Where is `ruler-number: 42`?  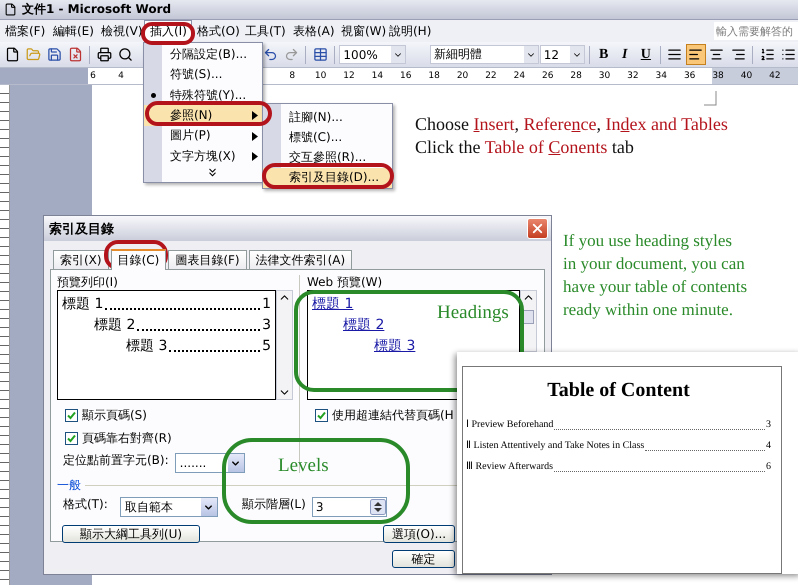
ruler-number: 42 is located at coordinates (775, 76).